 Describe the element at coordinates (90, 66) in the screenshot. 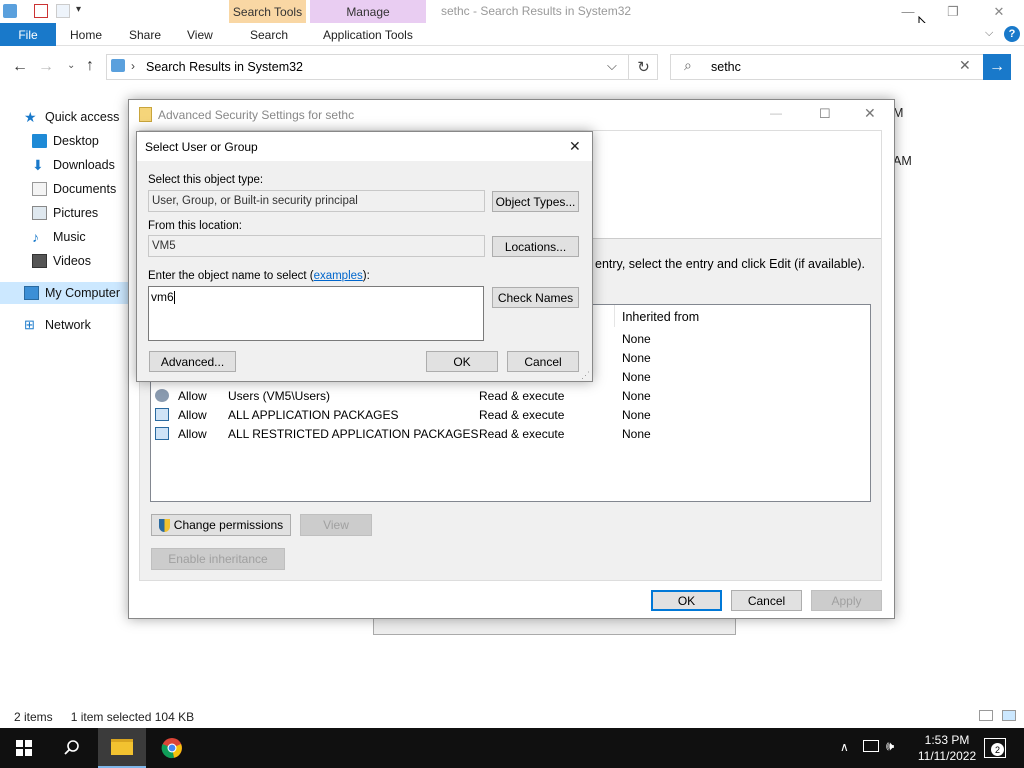

I see `up-arrow-icon: ↑` at that location.